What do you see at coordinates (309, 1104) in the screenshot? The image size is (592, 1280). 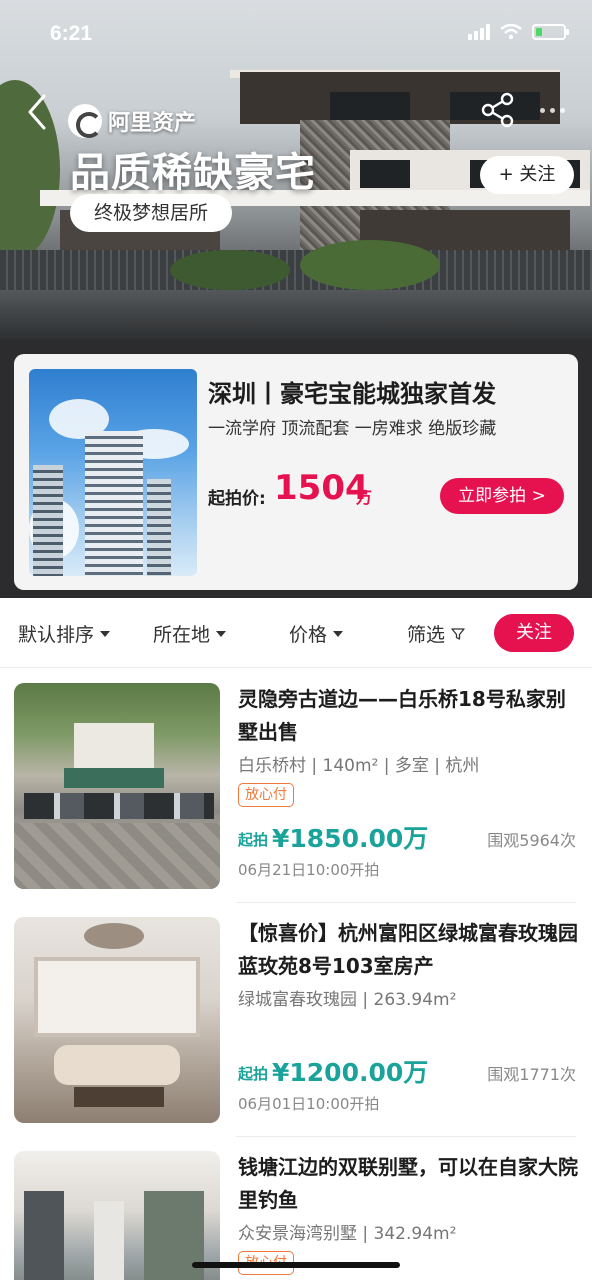 I see `listing-start-time: 06月01日10:00开拍` at bounding box center [309, 1104].